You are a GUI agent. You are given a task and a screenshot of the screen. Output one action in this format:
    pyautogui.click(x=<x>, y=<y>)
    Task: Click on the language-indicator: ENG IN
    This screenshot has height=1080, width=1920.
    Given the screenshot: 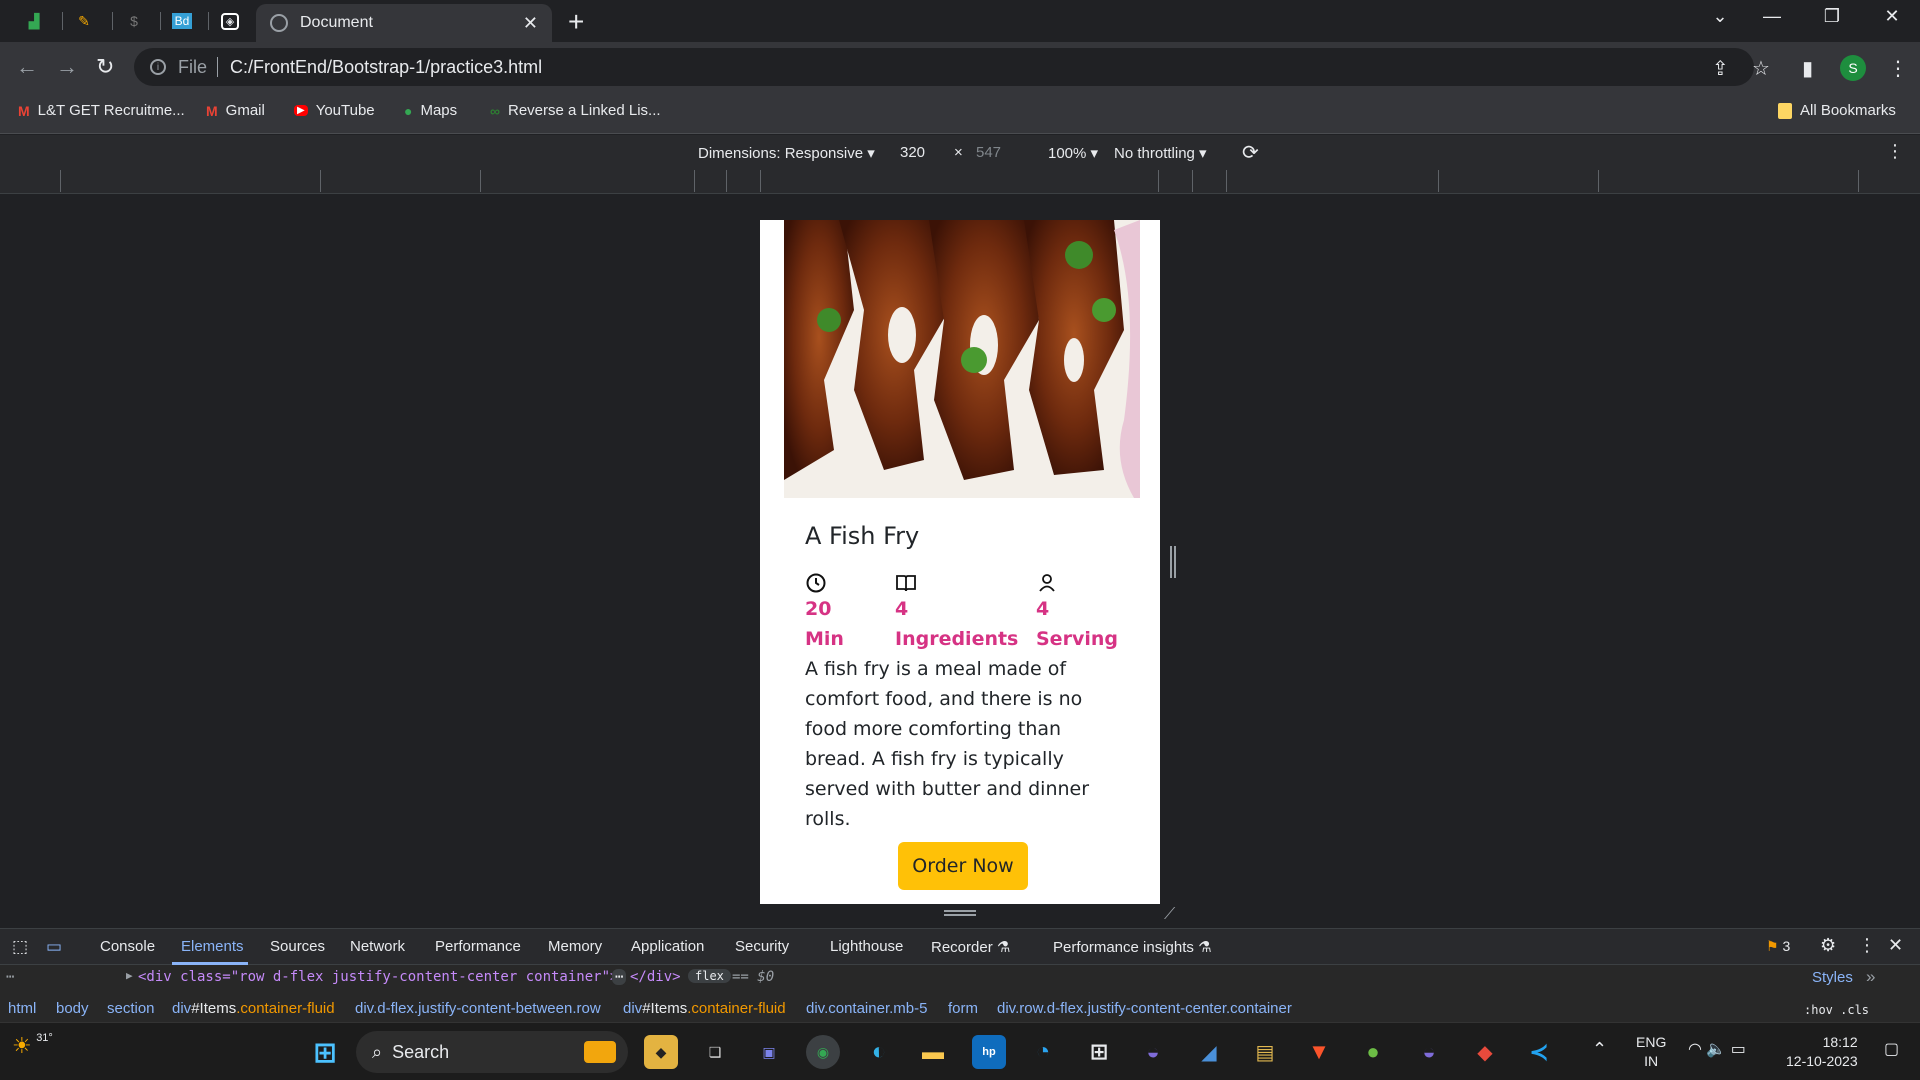 What is the action you would take?
    pyautogui.click(x=1651, y=1052)
    